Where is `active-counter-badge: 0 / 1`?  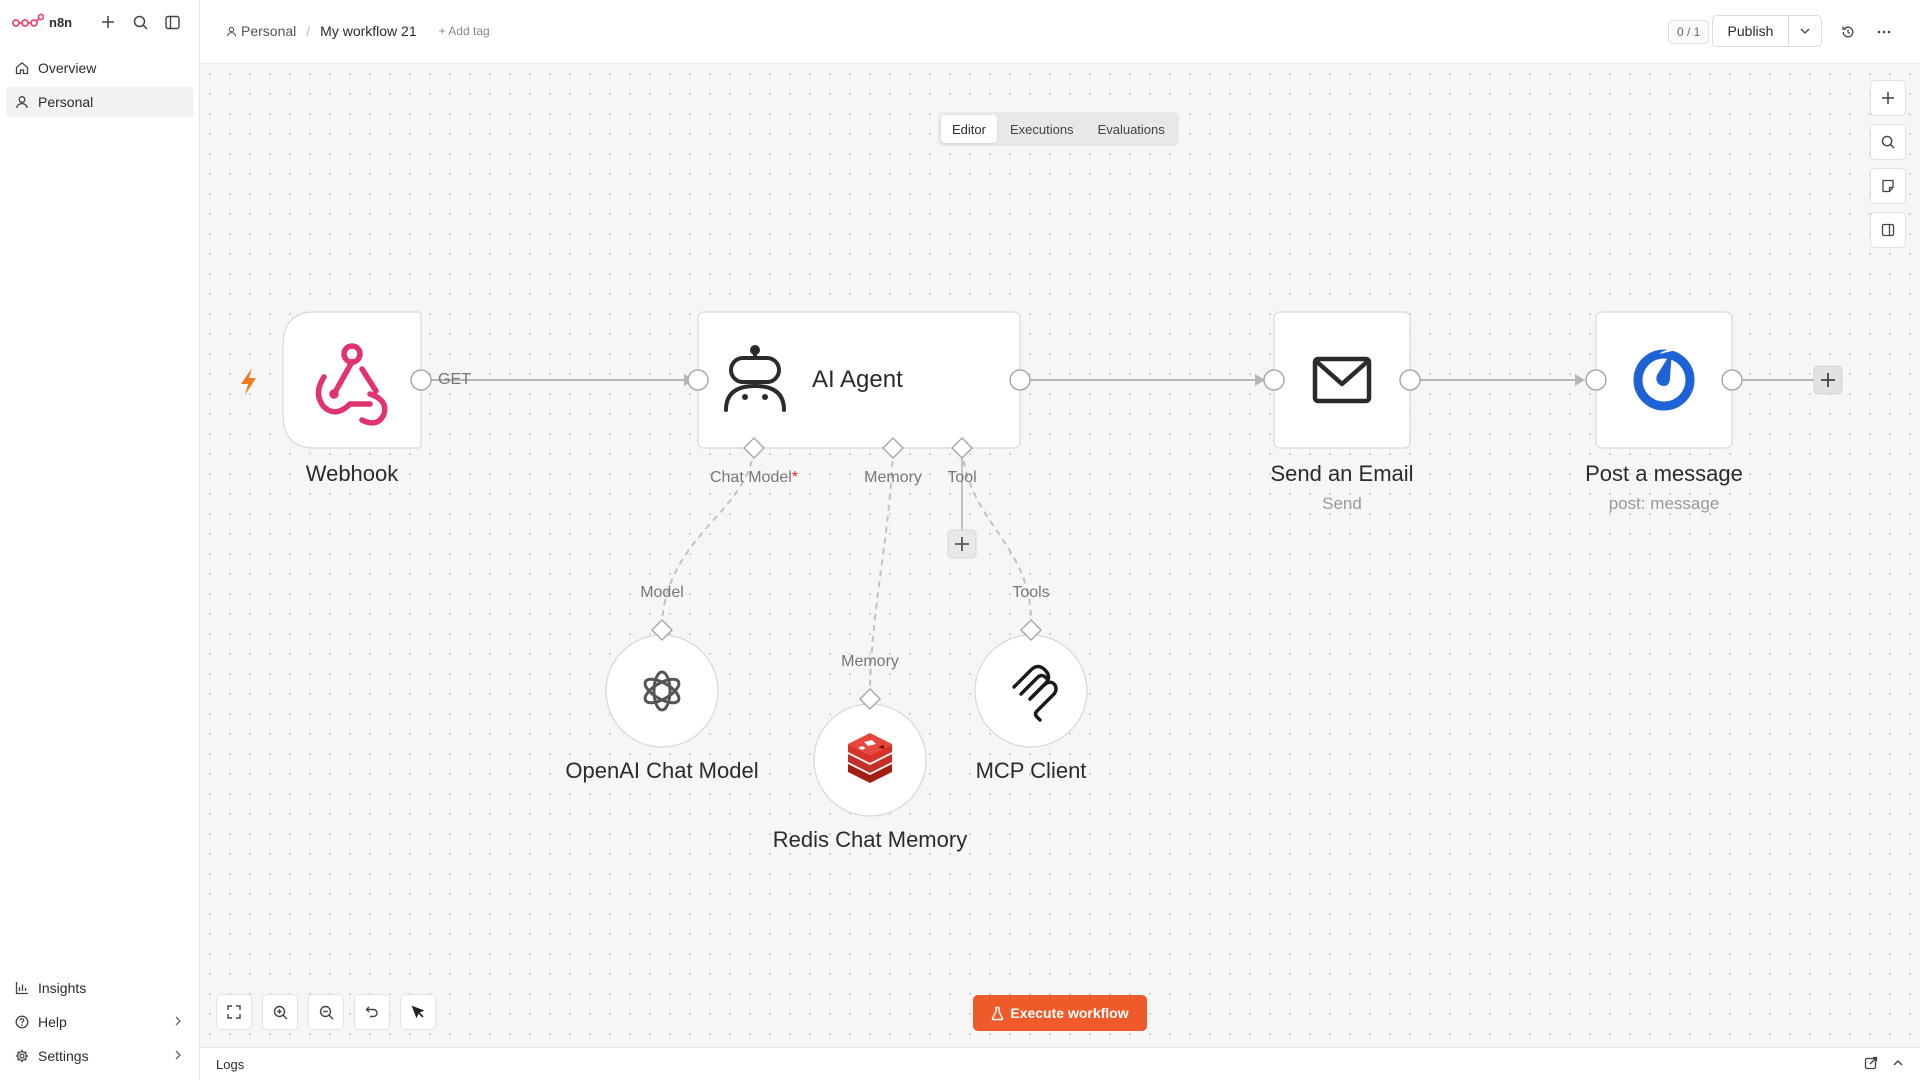
active-counter-badge: 0 / 1 is located at coordinates (1689, 32).